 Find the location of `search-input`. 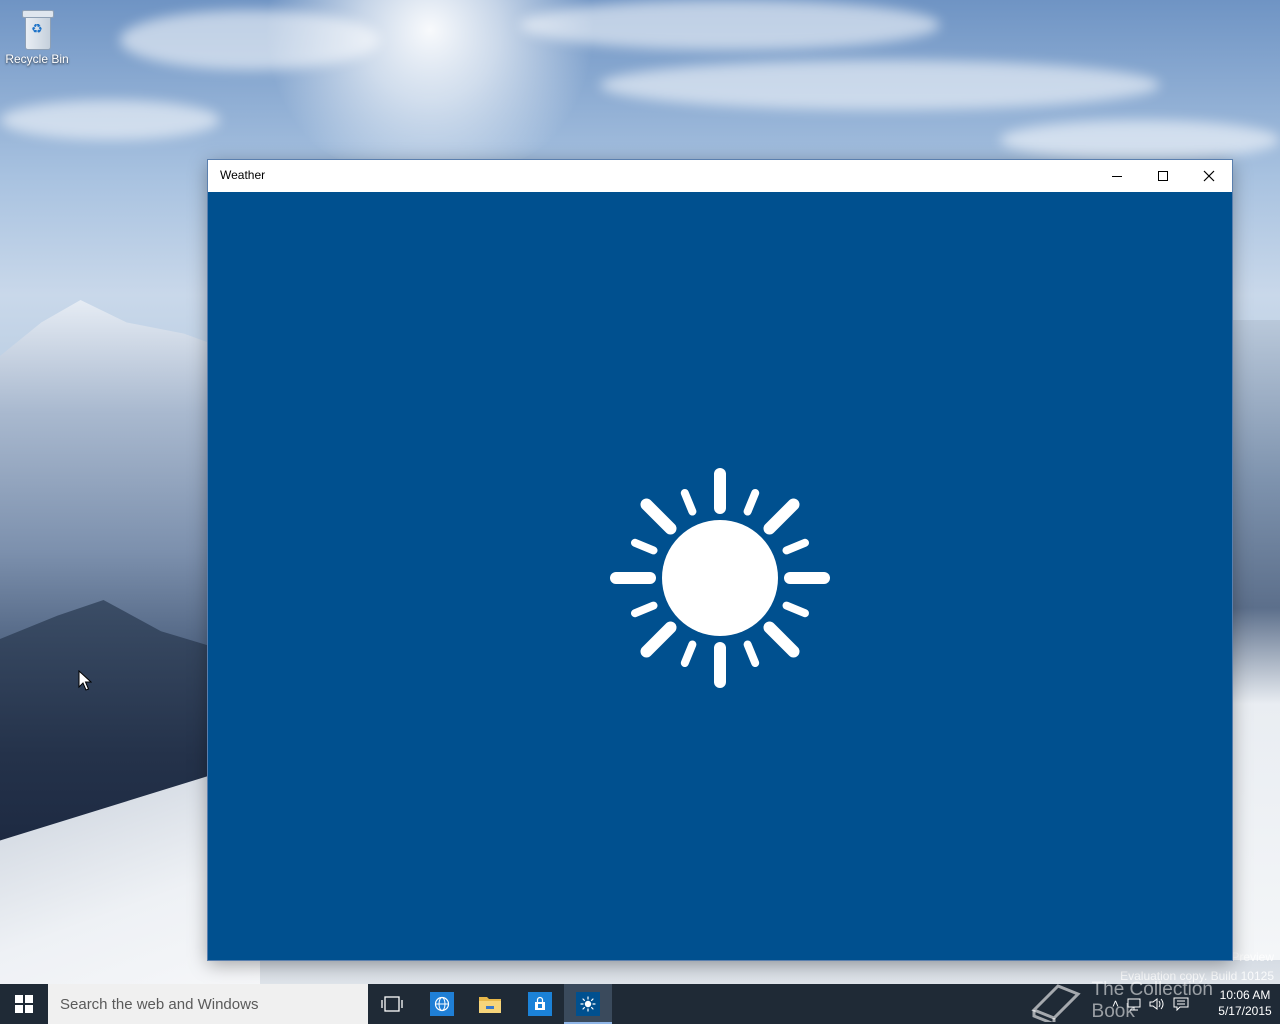

search-input is located at coordinates (208, 1004).